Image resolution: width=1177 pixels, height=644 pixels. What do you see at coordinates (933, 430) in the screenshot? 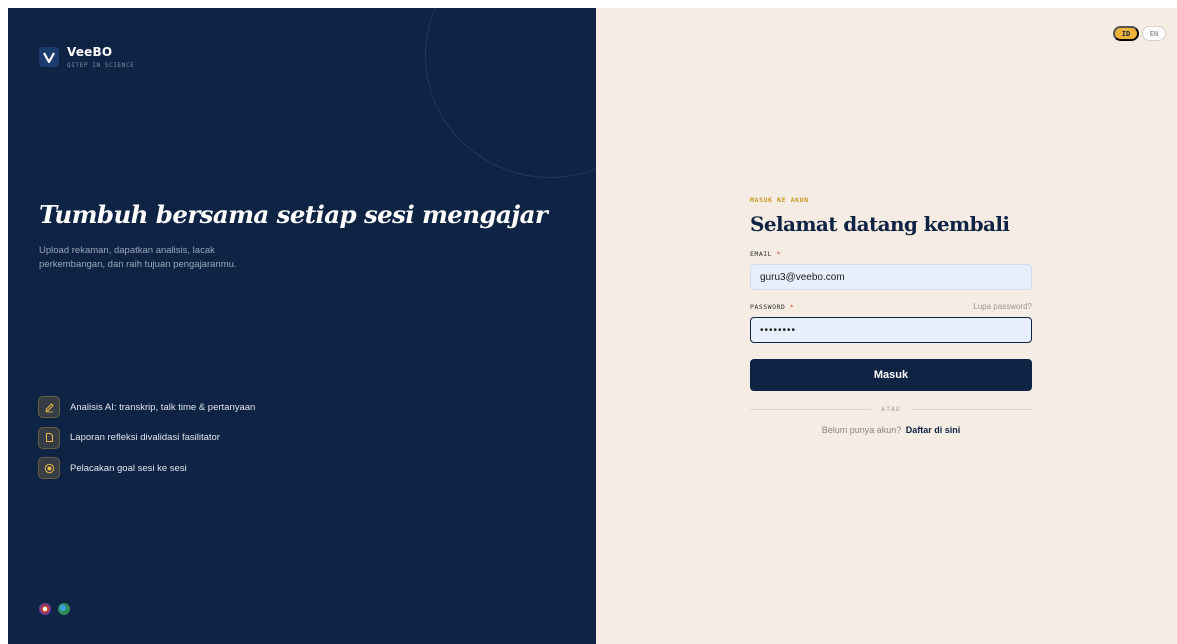
I see `register-link: Daftar di sini` at bounding box center [933, 430].